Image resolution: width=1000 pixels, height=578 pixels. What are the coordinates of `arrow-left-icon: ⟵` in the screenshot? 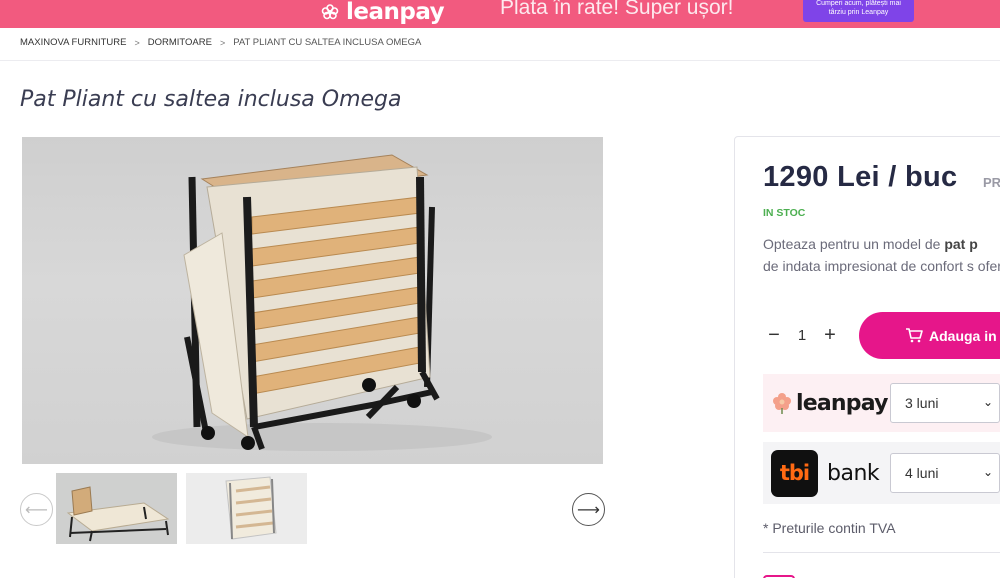 It's located at (36, 510).